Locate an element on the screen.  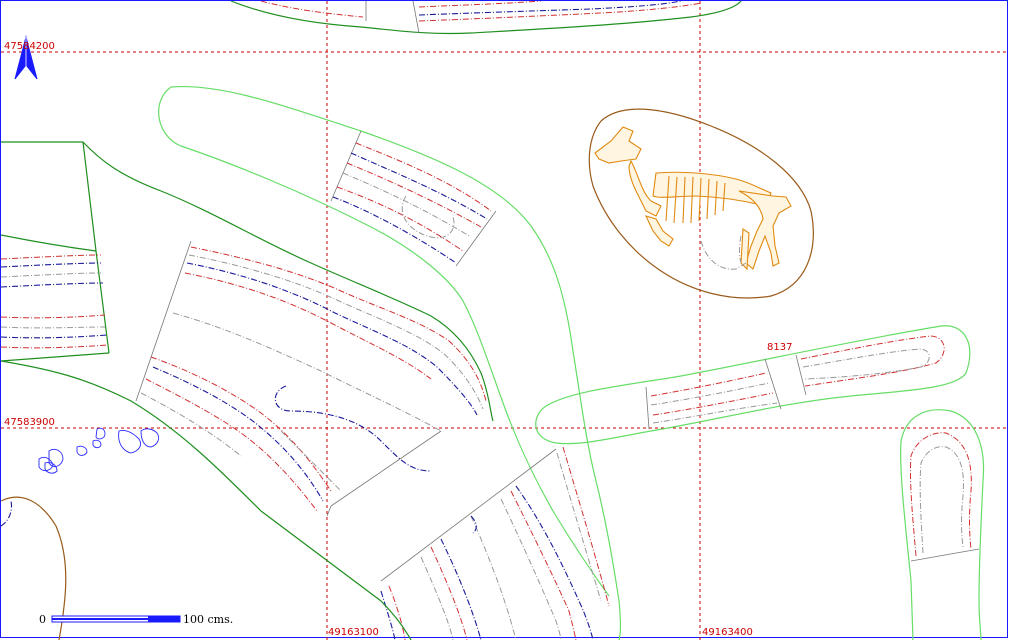
coord-label-y-mid: 47583900 is located at coordinates (29, 422).